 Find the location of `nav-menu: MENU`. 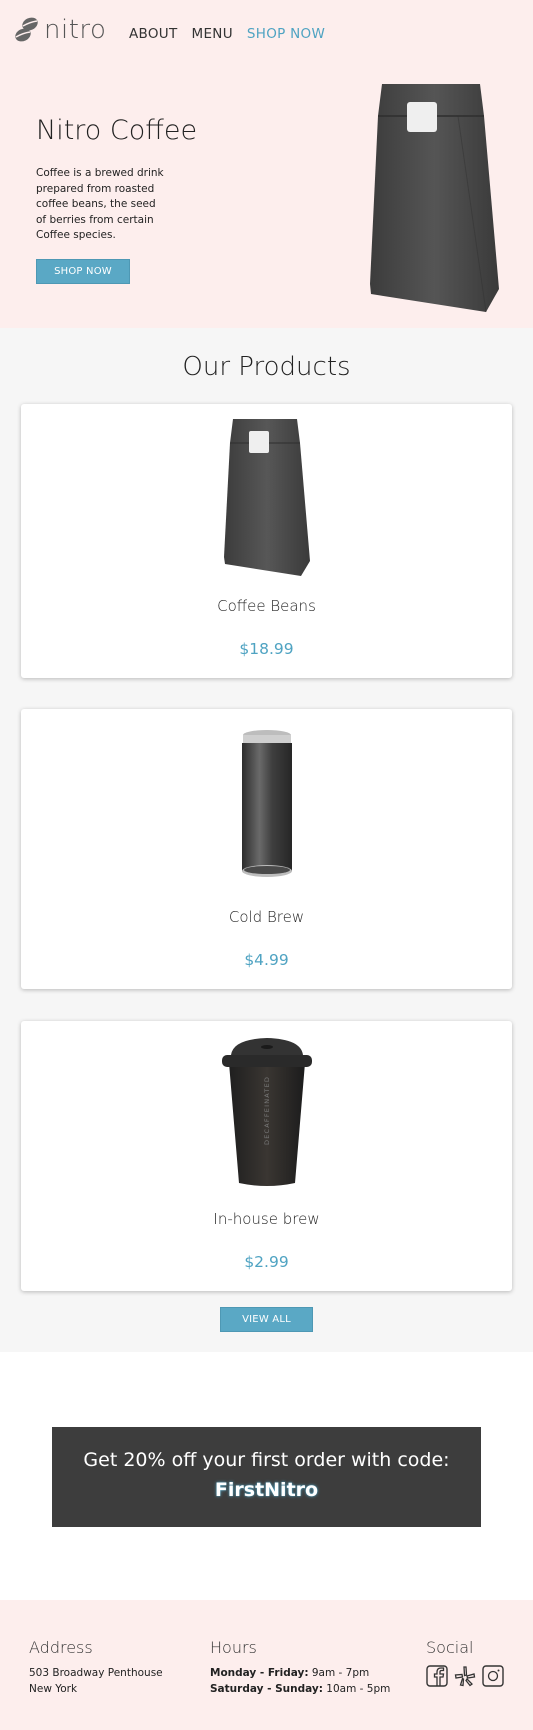

nav-menu: MENU is located at coordinates (212, 34).